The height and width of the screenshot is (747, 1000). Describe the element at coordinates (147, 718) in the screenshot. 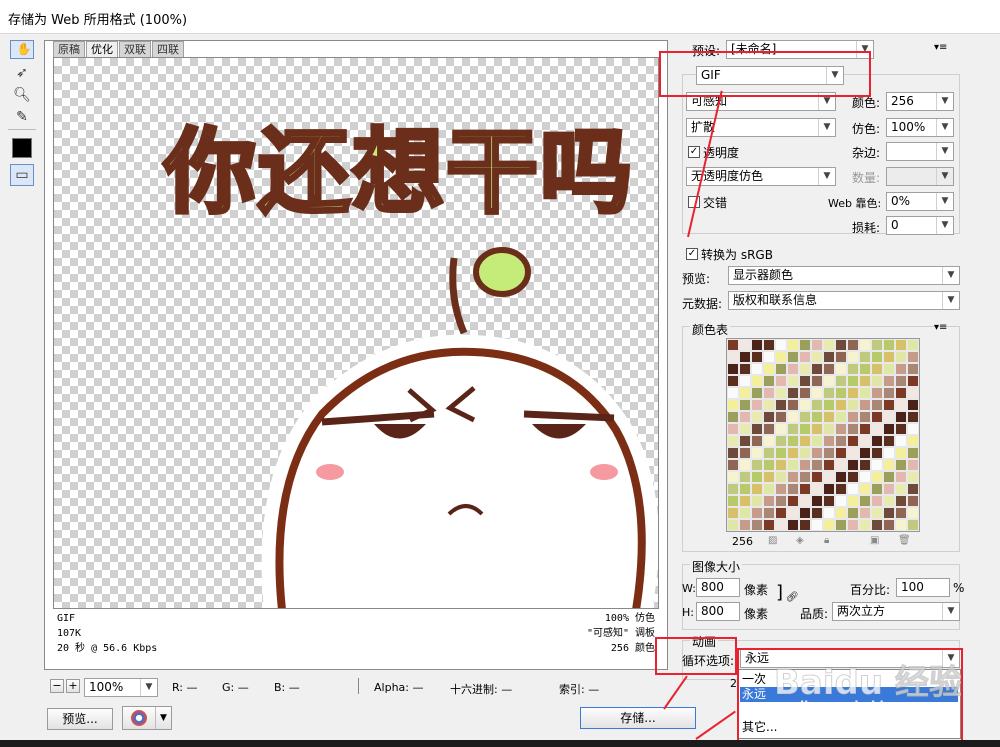

I see `browser-select: ▼` at that location.